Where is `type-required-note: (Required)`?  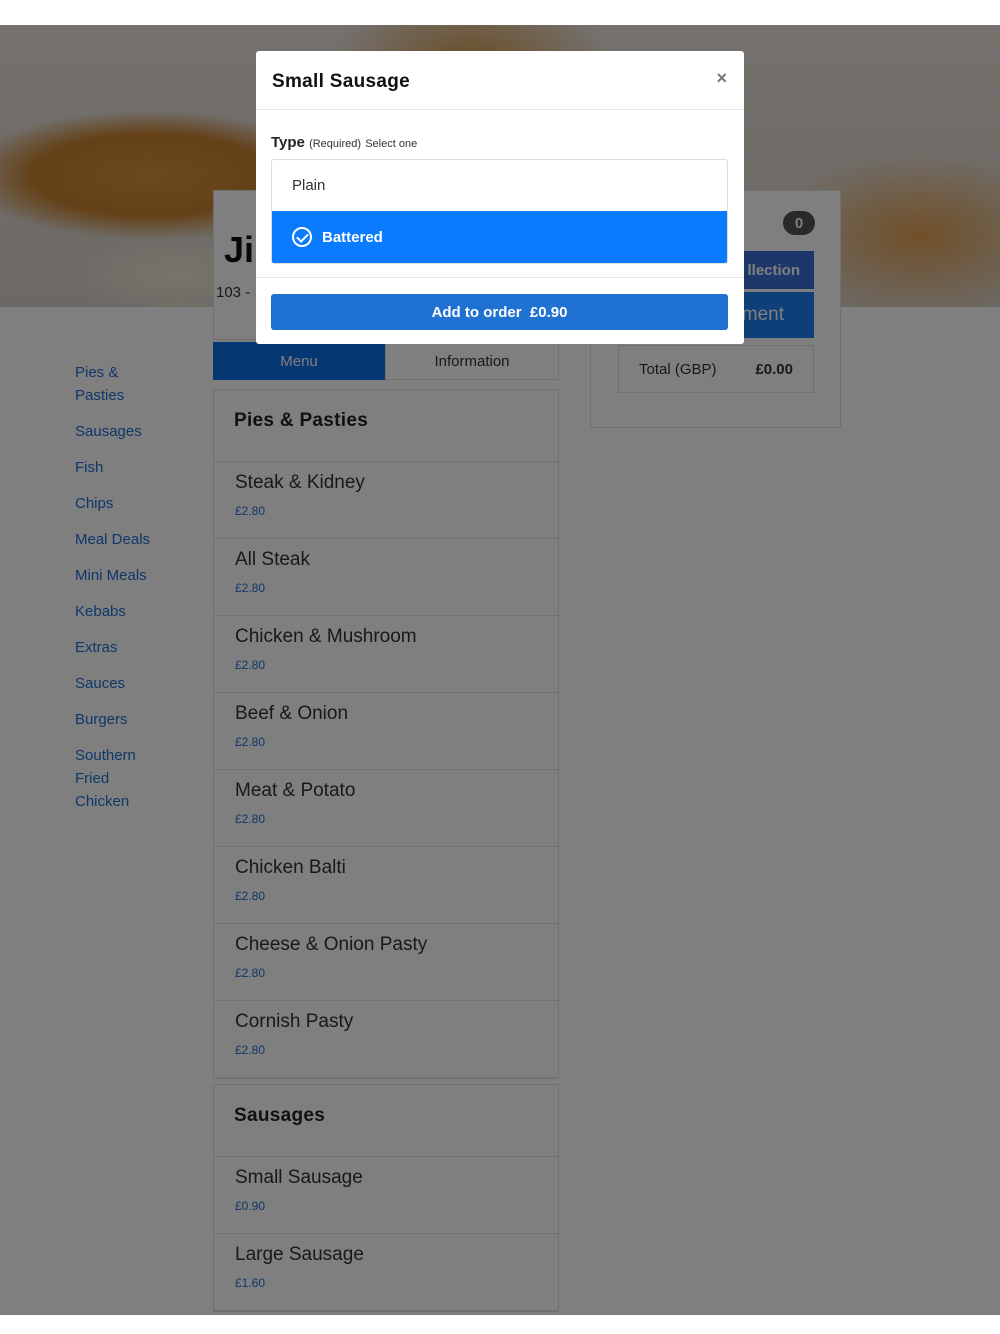
type-required-note: (Required) is located at coordinates (335, 144).